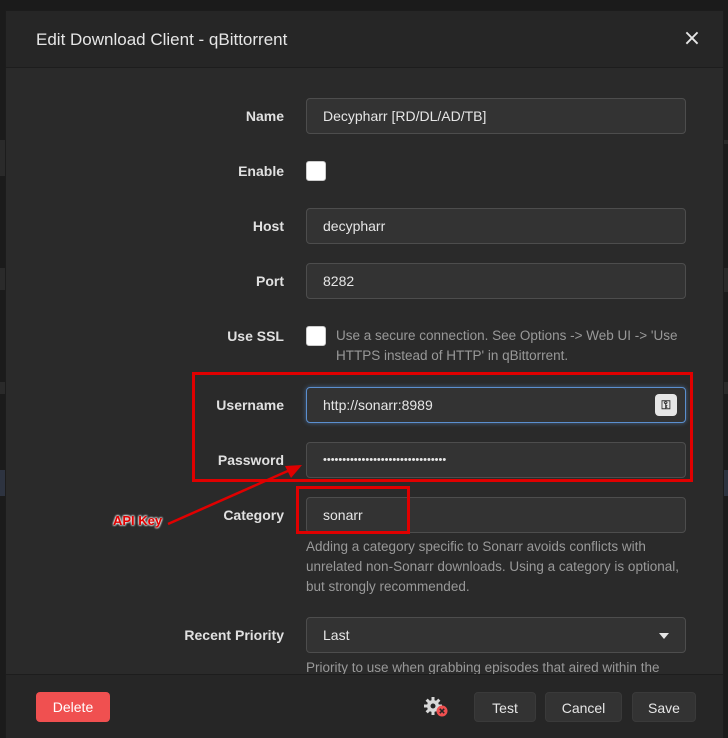 The width and height of the screenshot is (728, 738). Describe the element at coordinates (496, 635) in the screenshot. I see `recent-priority-select: Last` at that location.